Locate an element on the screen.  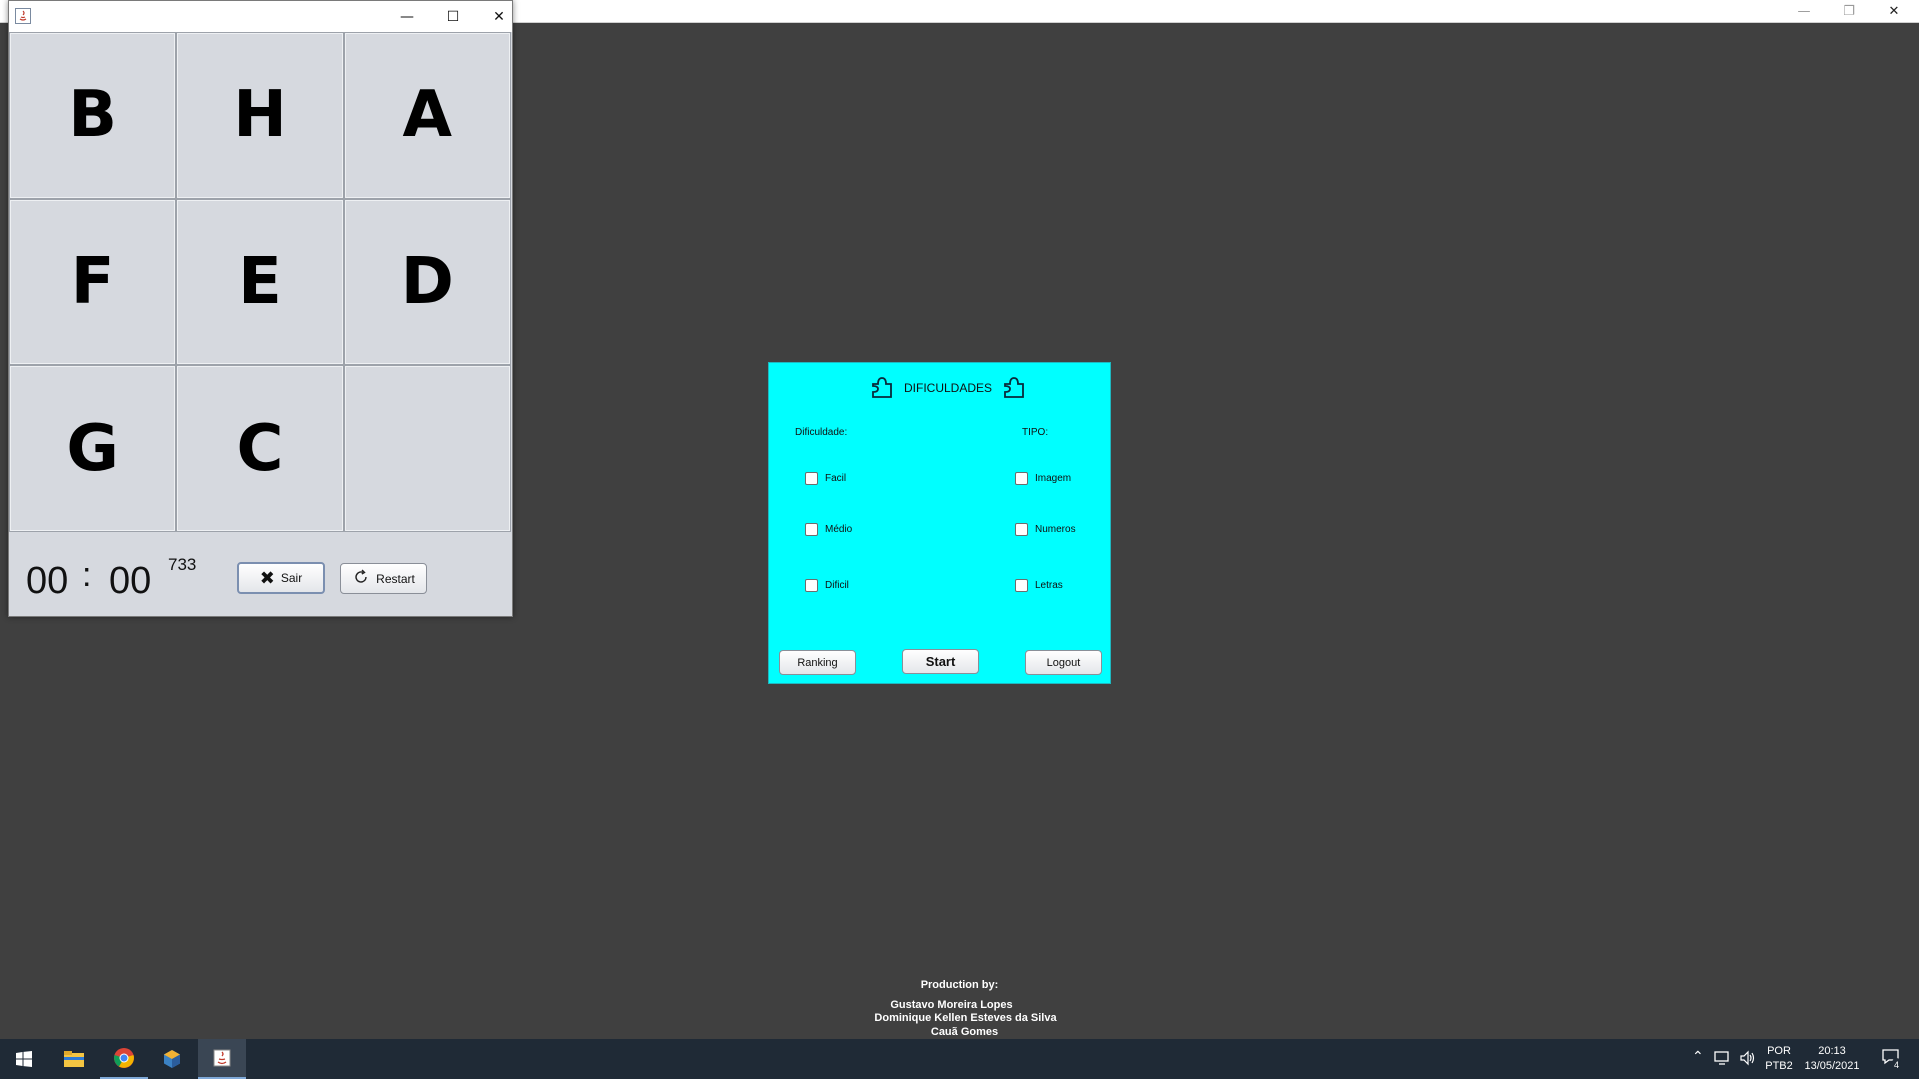
medio-label: Médio is located at coordinates (839, 529).